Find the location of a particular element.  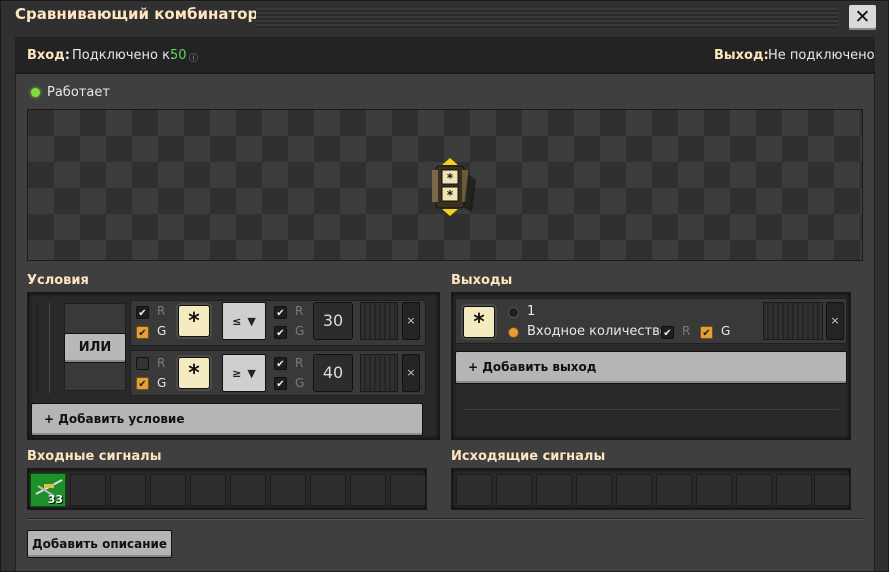

condition2-left-red-checkbox is located at coordinates (142, 363).